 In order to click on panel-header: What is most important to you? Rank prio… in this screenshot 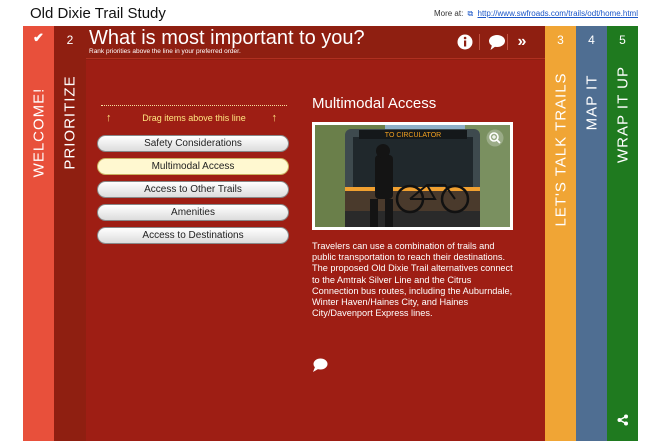, I will do `click(315, 42)`.